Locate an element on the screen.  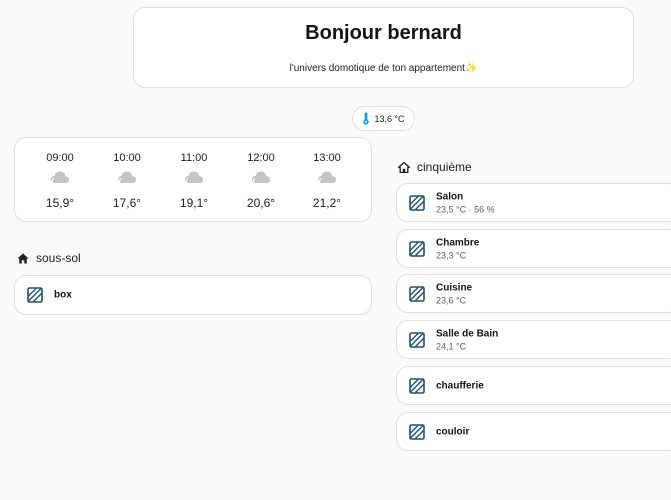
room-name: Salon is located at coordinates (450, 196).